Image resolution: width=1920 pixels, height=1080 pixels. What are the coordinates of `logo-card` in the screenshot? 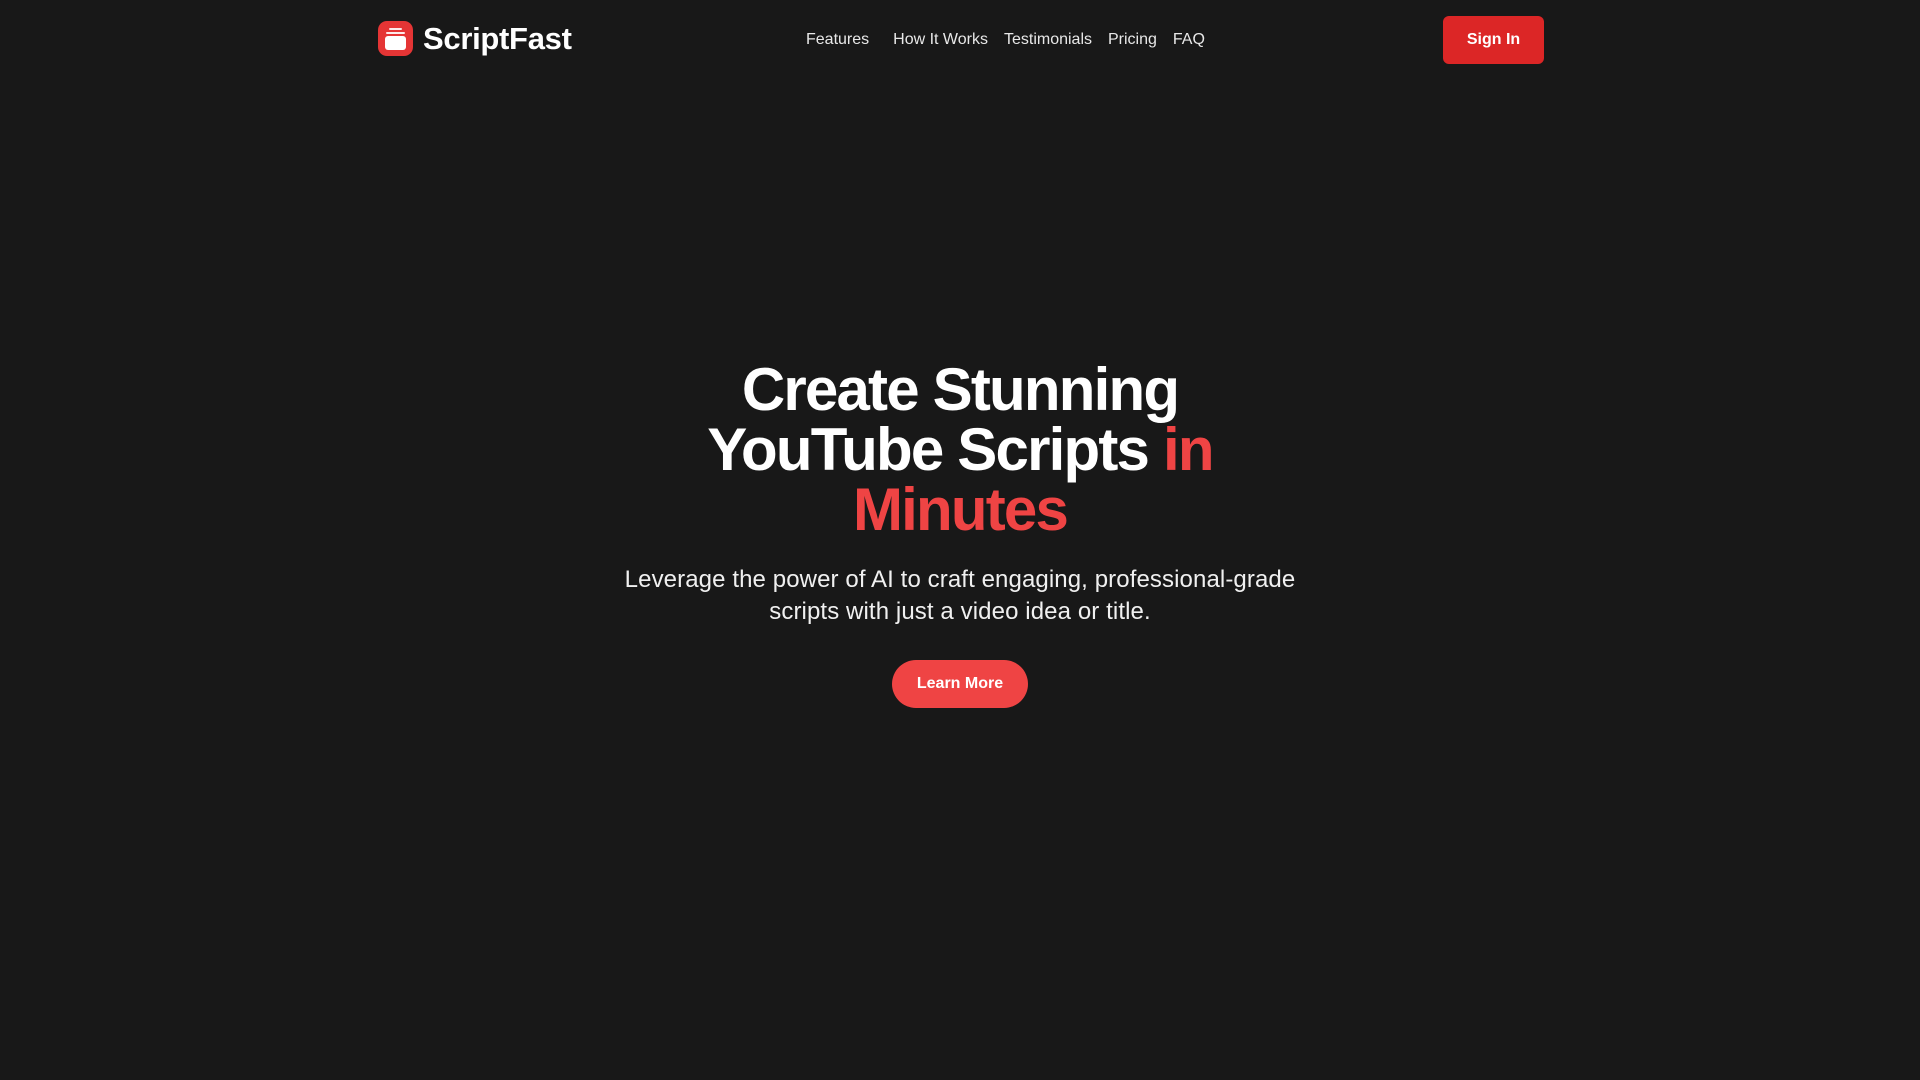 It's located at (395, 43).